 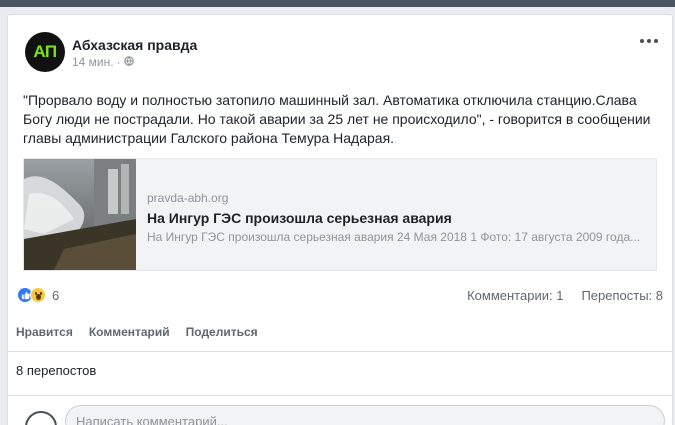 What do you see at coordinates (337, 3) in the screenshot?
I see `top-bar` at bounding box center [337, 3].